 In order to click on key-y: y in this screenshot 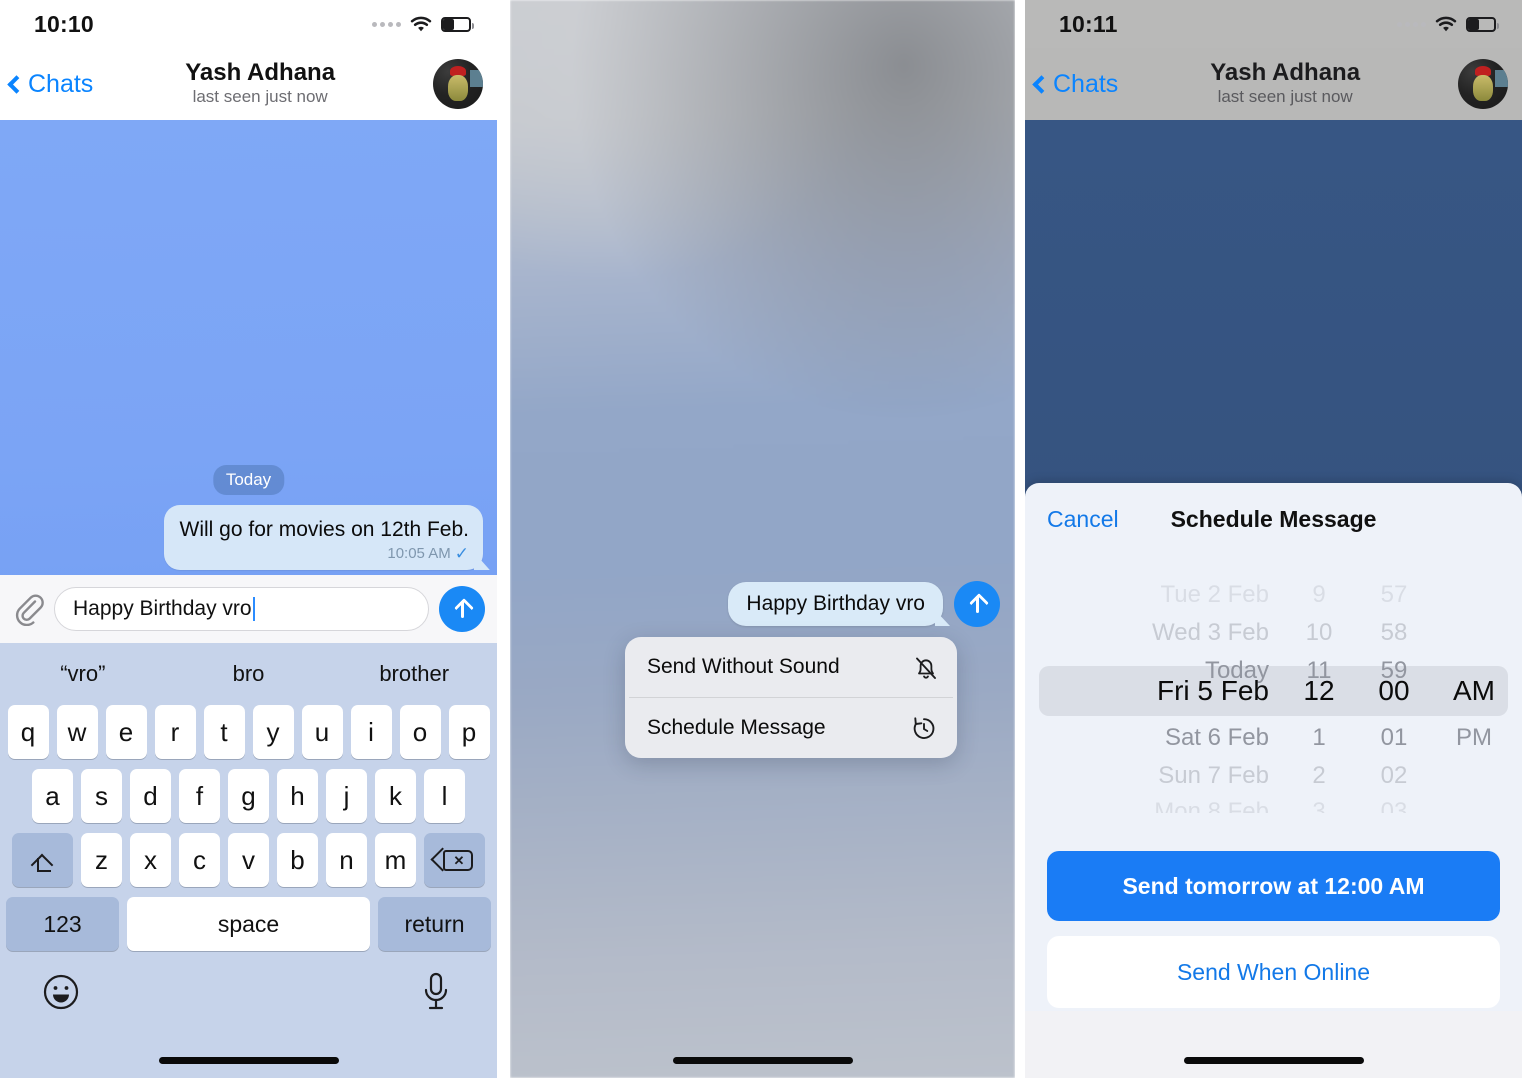, I will do `click(273, 732)`.